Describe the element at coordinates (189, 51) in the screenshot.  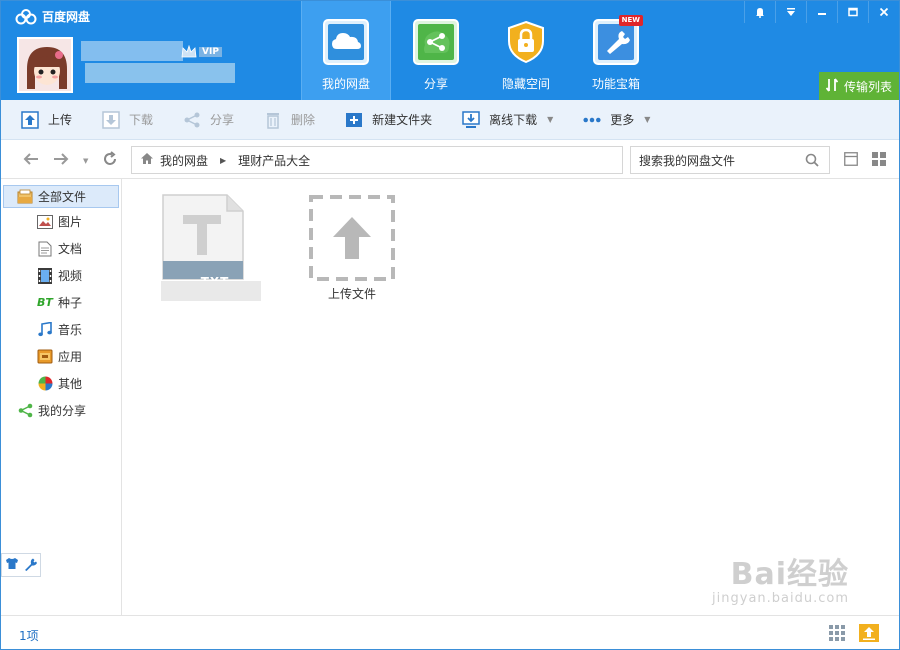
I see `crown-icon` at that location.